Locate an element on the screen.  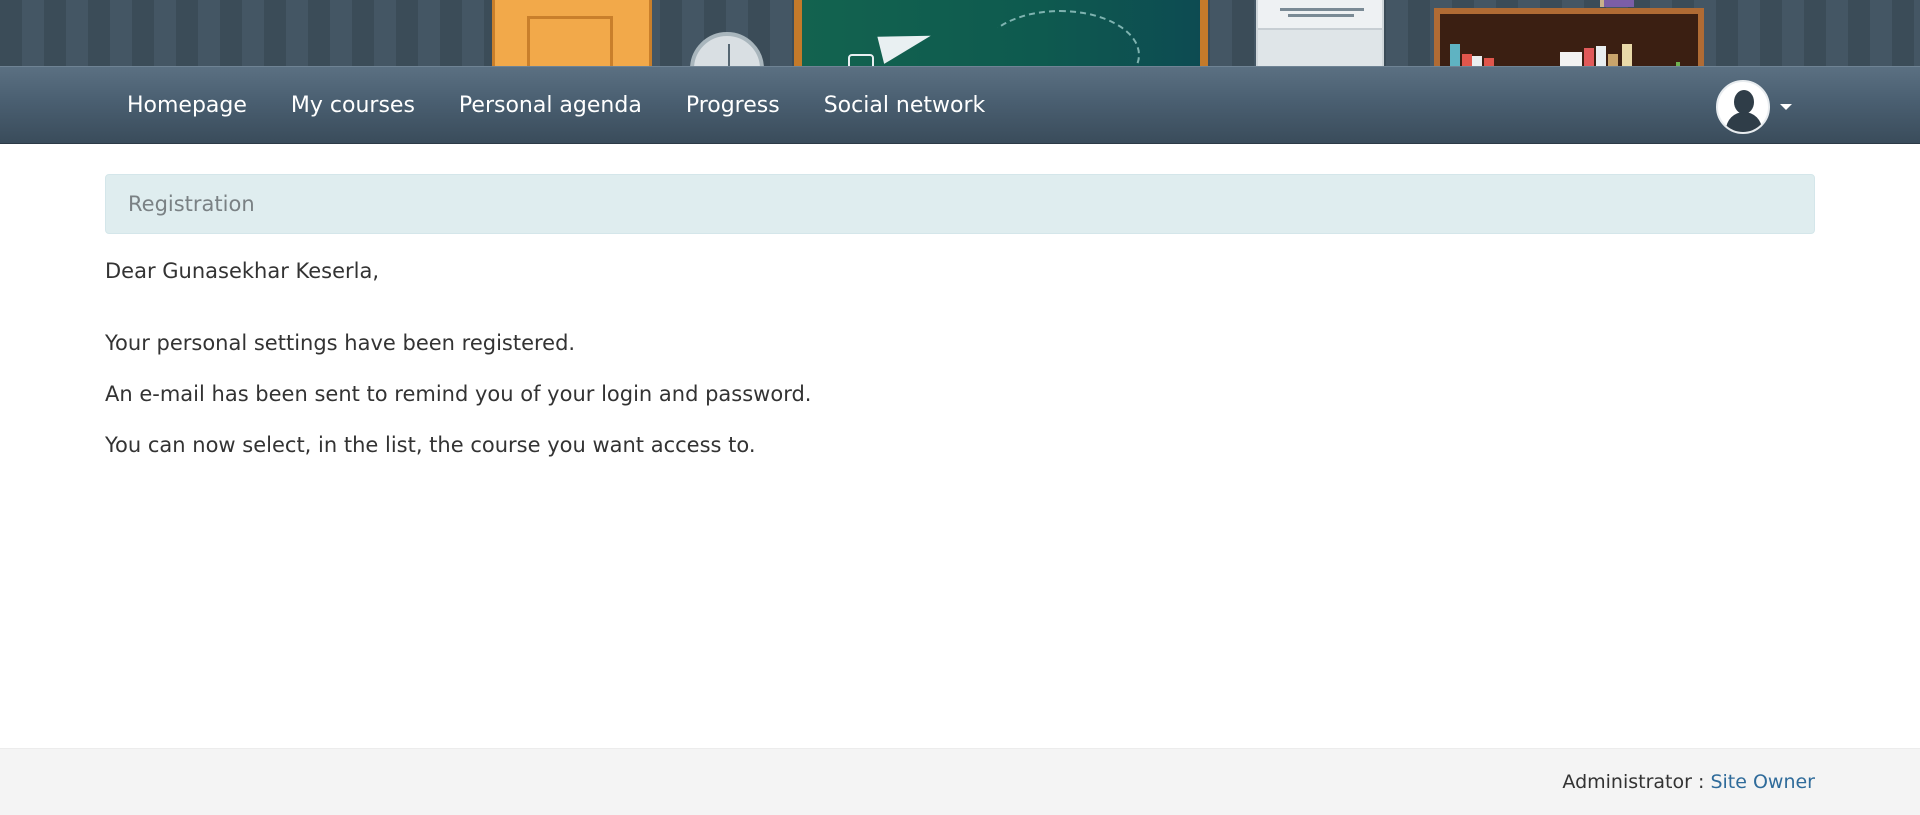
nav-item-homepage: Homepage is located at coordinates (187, 106).